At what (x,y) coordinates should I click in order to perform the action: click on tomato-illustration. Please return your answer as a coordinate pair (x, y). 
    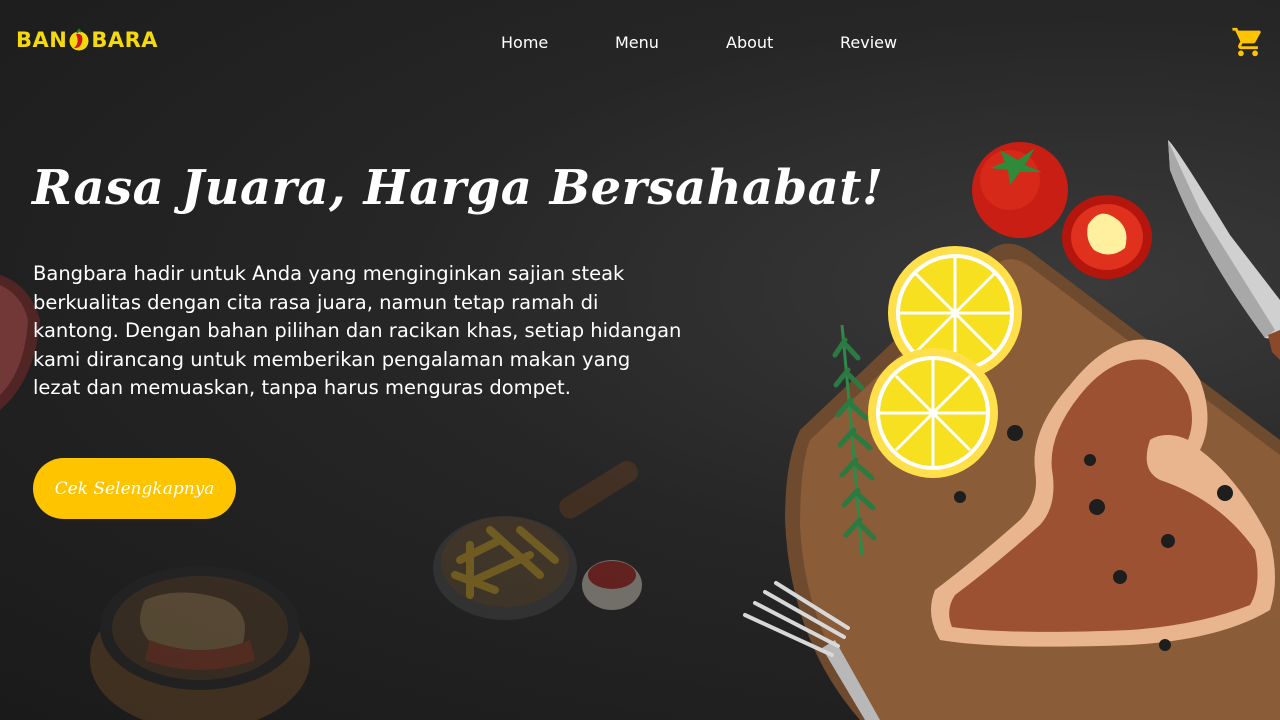
    Looking at the image, I should click on (1020, 190).